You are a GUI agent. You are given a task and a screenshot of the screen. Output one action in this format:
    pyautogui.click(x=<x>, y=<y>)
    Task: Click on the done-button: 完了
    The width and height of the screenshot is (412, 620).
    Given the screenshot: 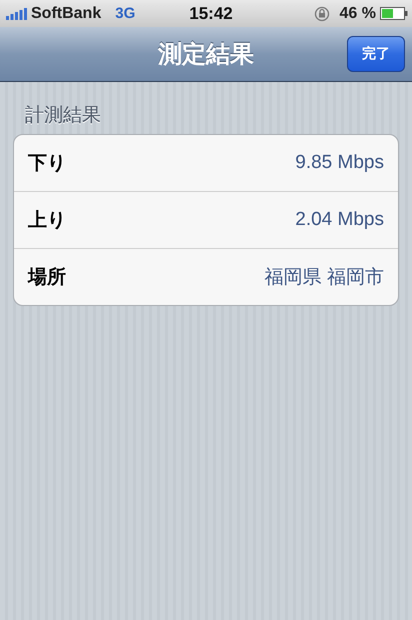 What is the action you would take?
    pyautogui.click(x=376, y=54)
    